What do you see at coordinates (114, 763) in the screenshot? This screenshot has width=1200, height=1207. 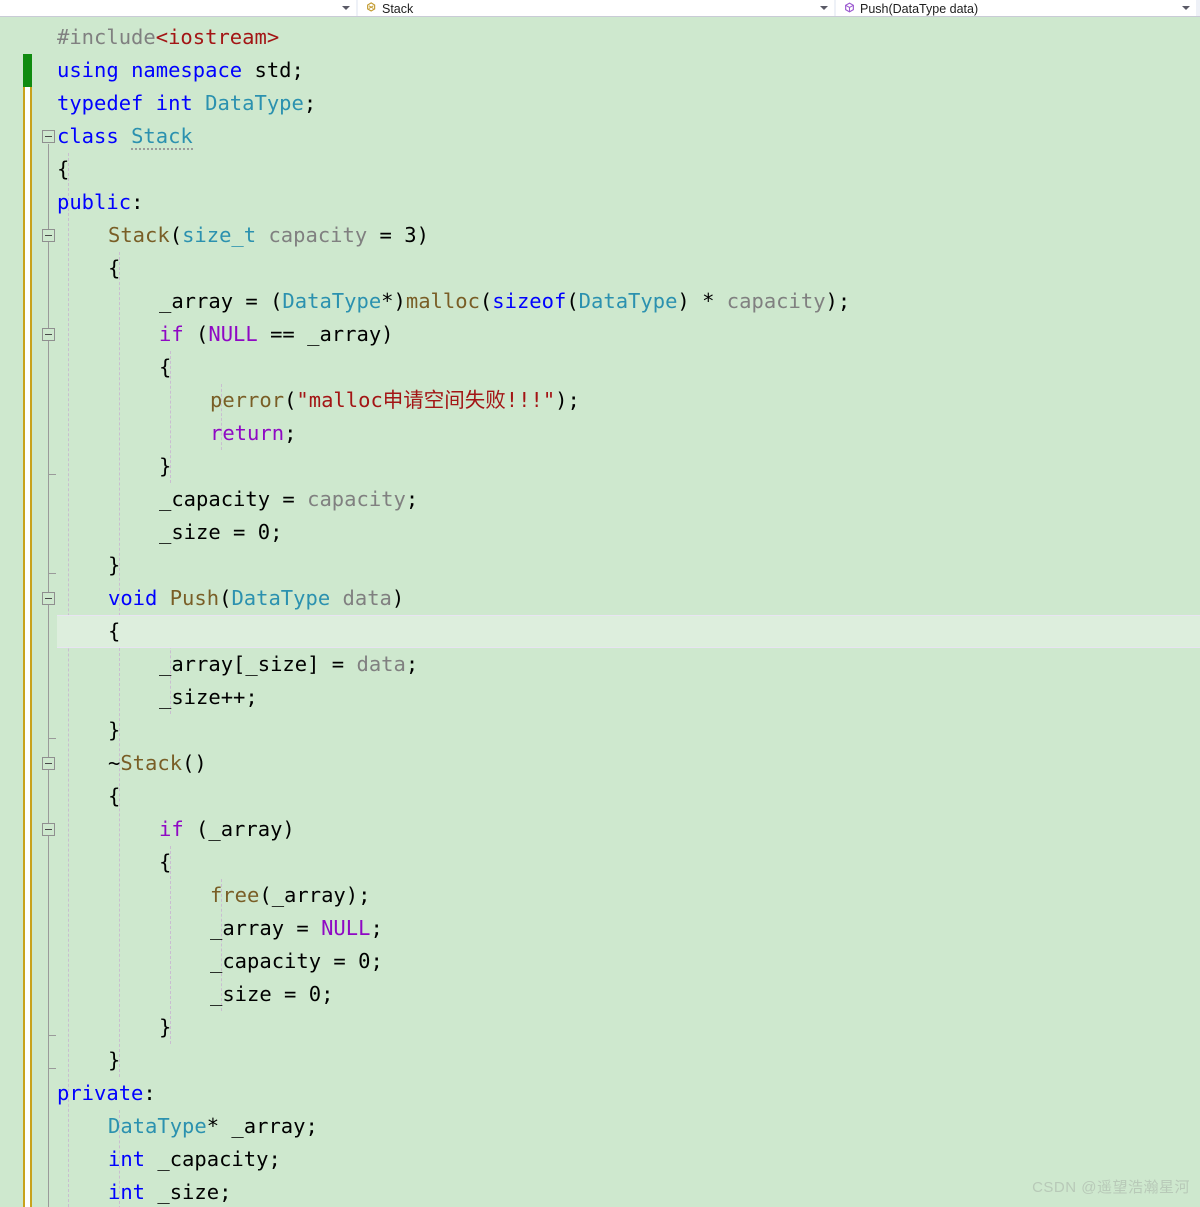 I see `code-token: ~` at bounding box center [114, 763].